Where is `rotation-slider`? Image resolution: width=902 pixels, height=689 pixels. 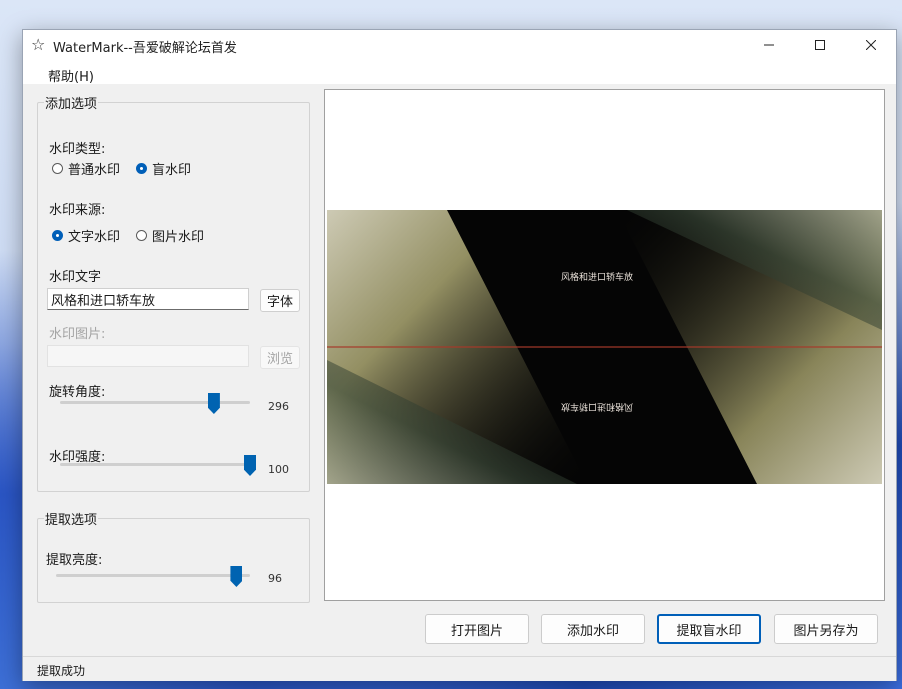
rotation-slider is located at coordinates (155, 404).